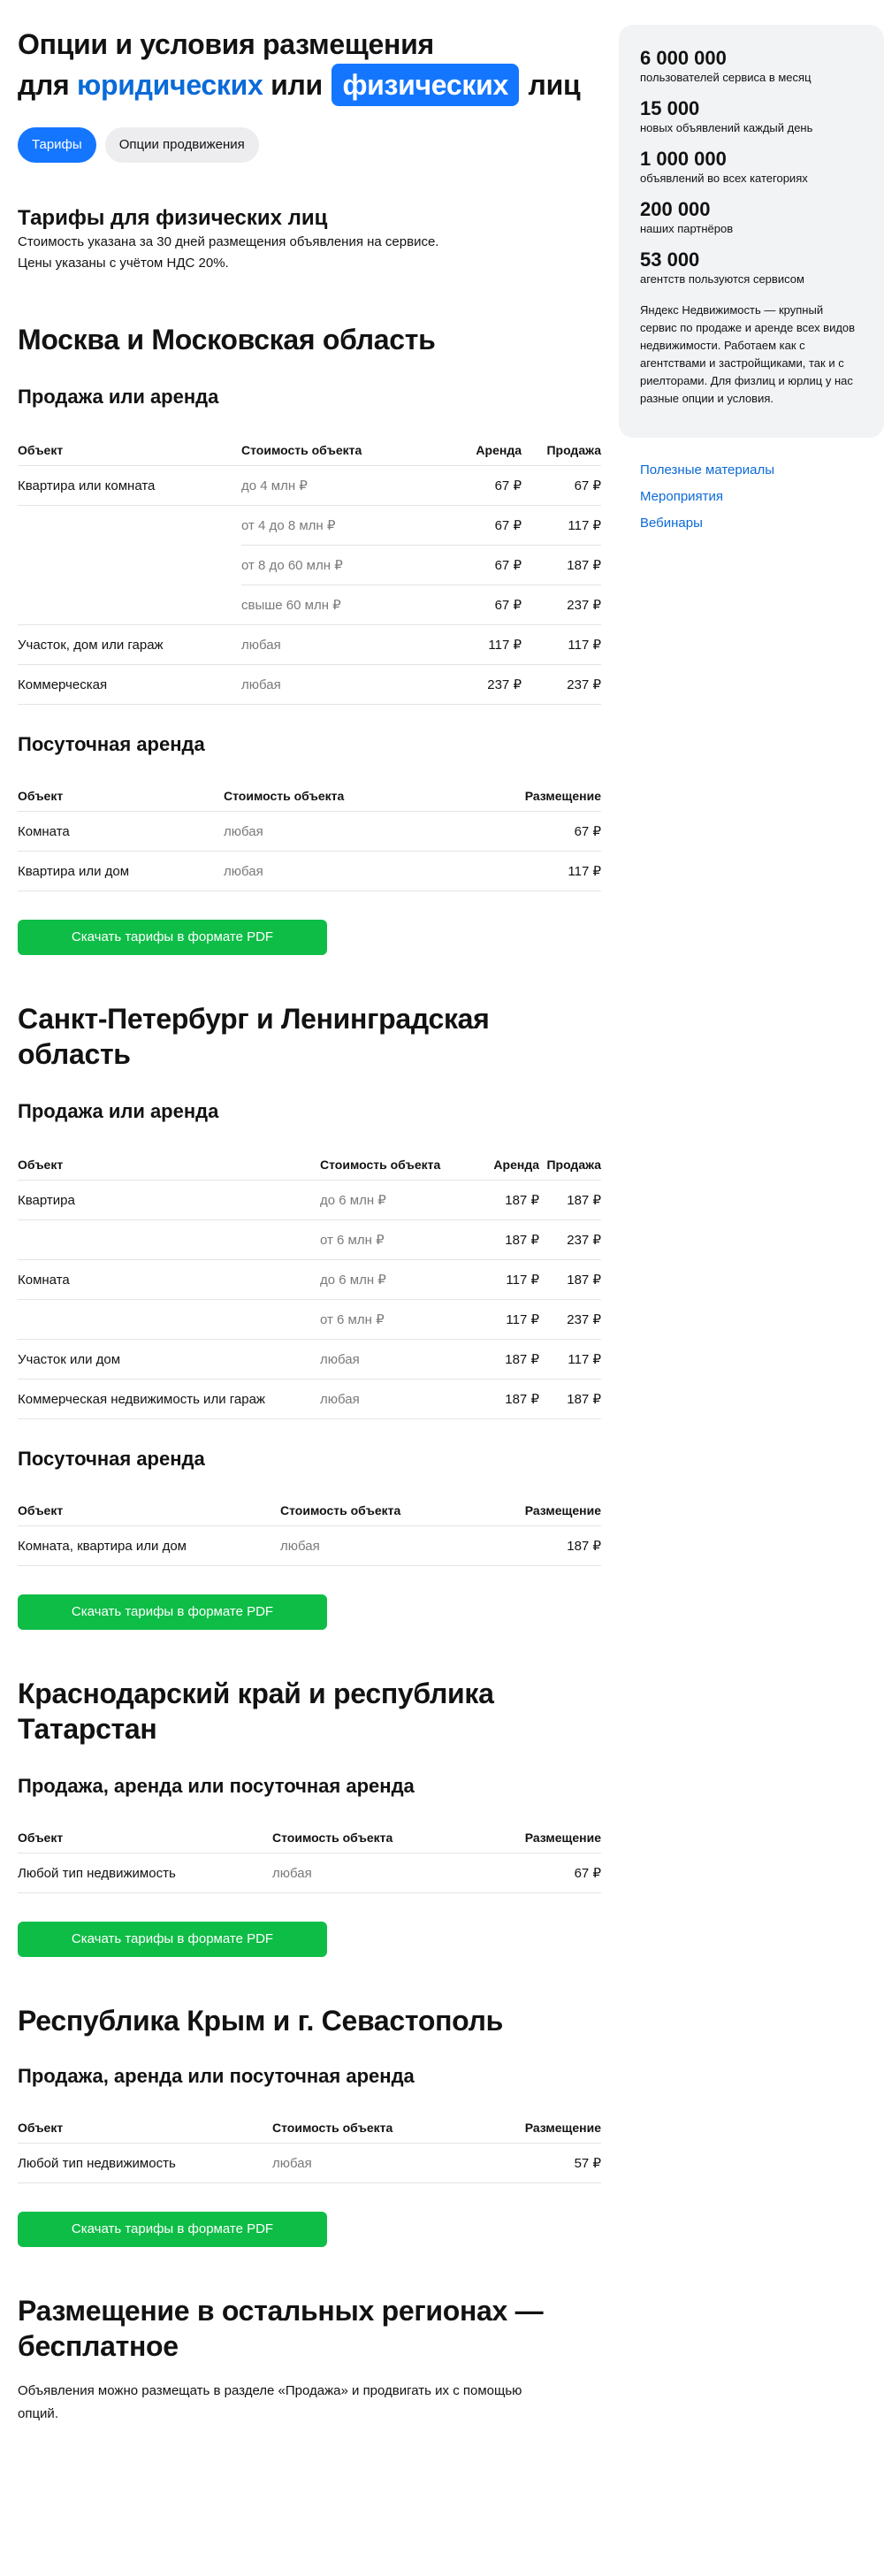 Image resolution: width=884 pixels, height=2576 pixels. I want to click on cell-rent: 117 ₽, so click(500, 1319).